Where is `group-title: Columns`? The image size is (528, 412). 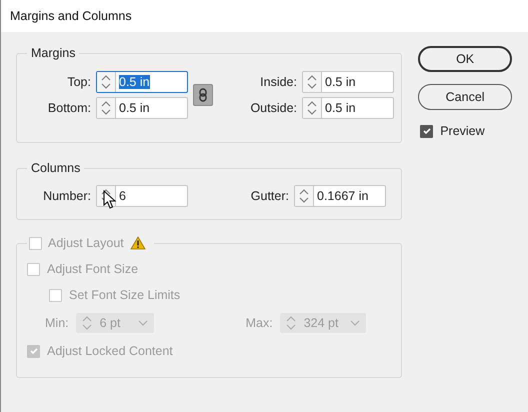 group-title: Columns is located at coordinates (56, 168).